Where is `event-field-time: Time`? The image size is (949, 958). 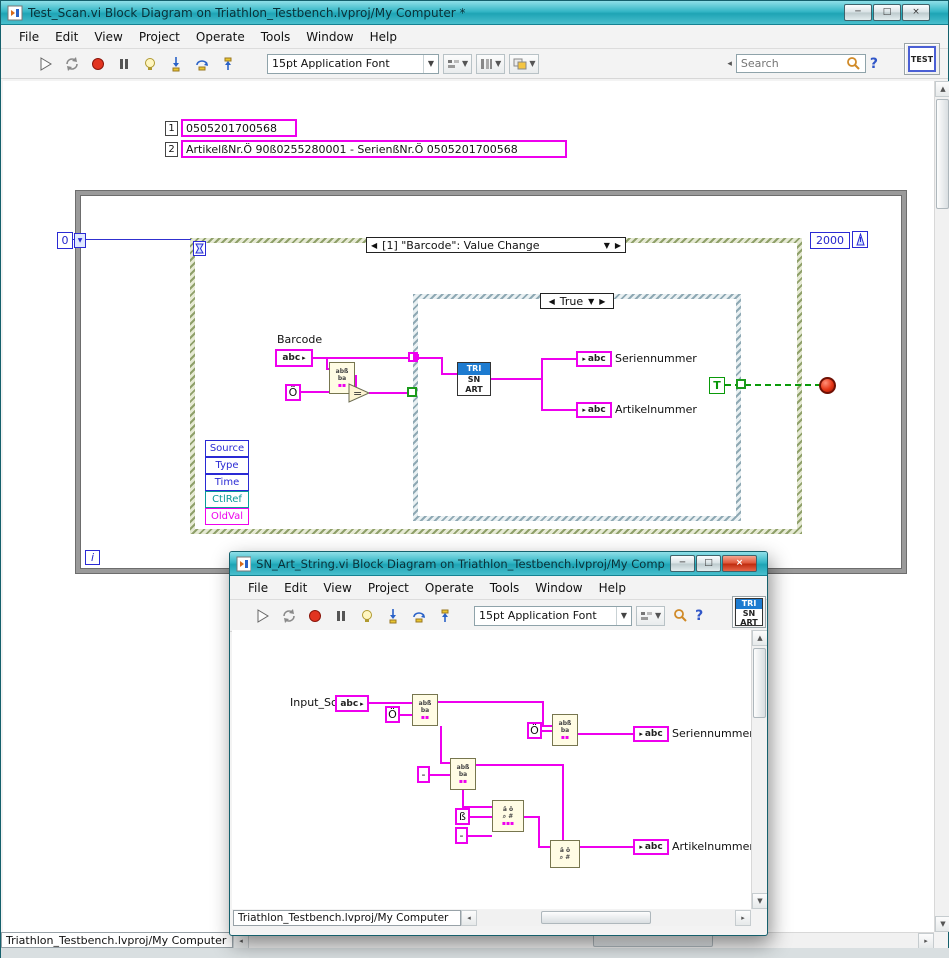
event-field-time: Time is located at coordinates (227, 482).